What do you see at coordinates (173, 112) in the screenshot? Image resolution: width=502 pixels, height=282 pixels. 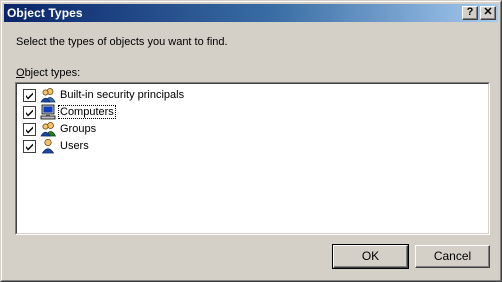 I see `list-item-computers: Computers` at bounding box center [173, 112].